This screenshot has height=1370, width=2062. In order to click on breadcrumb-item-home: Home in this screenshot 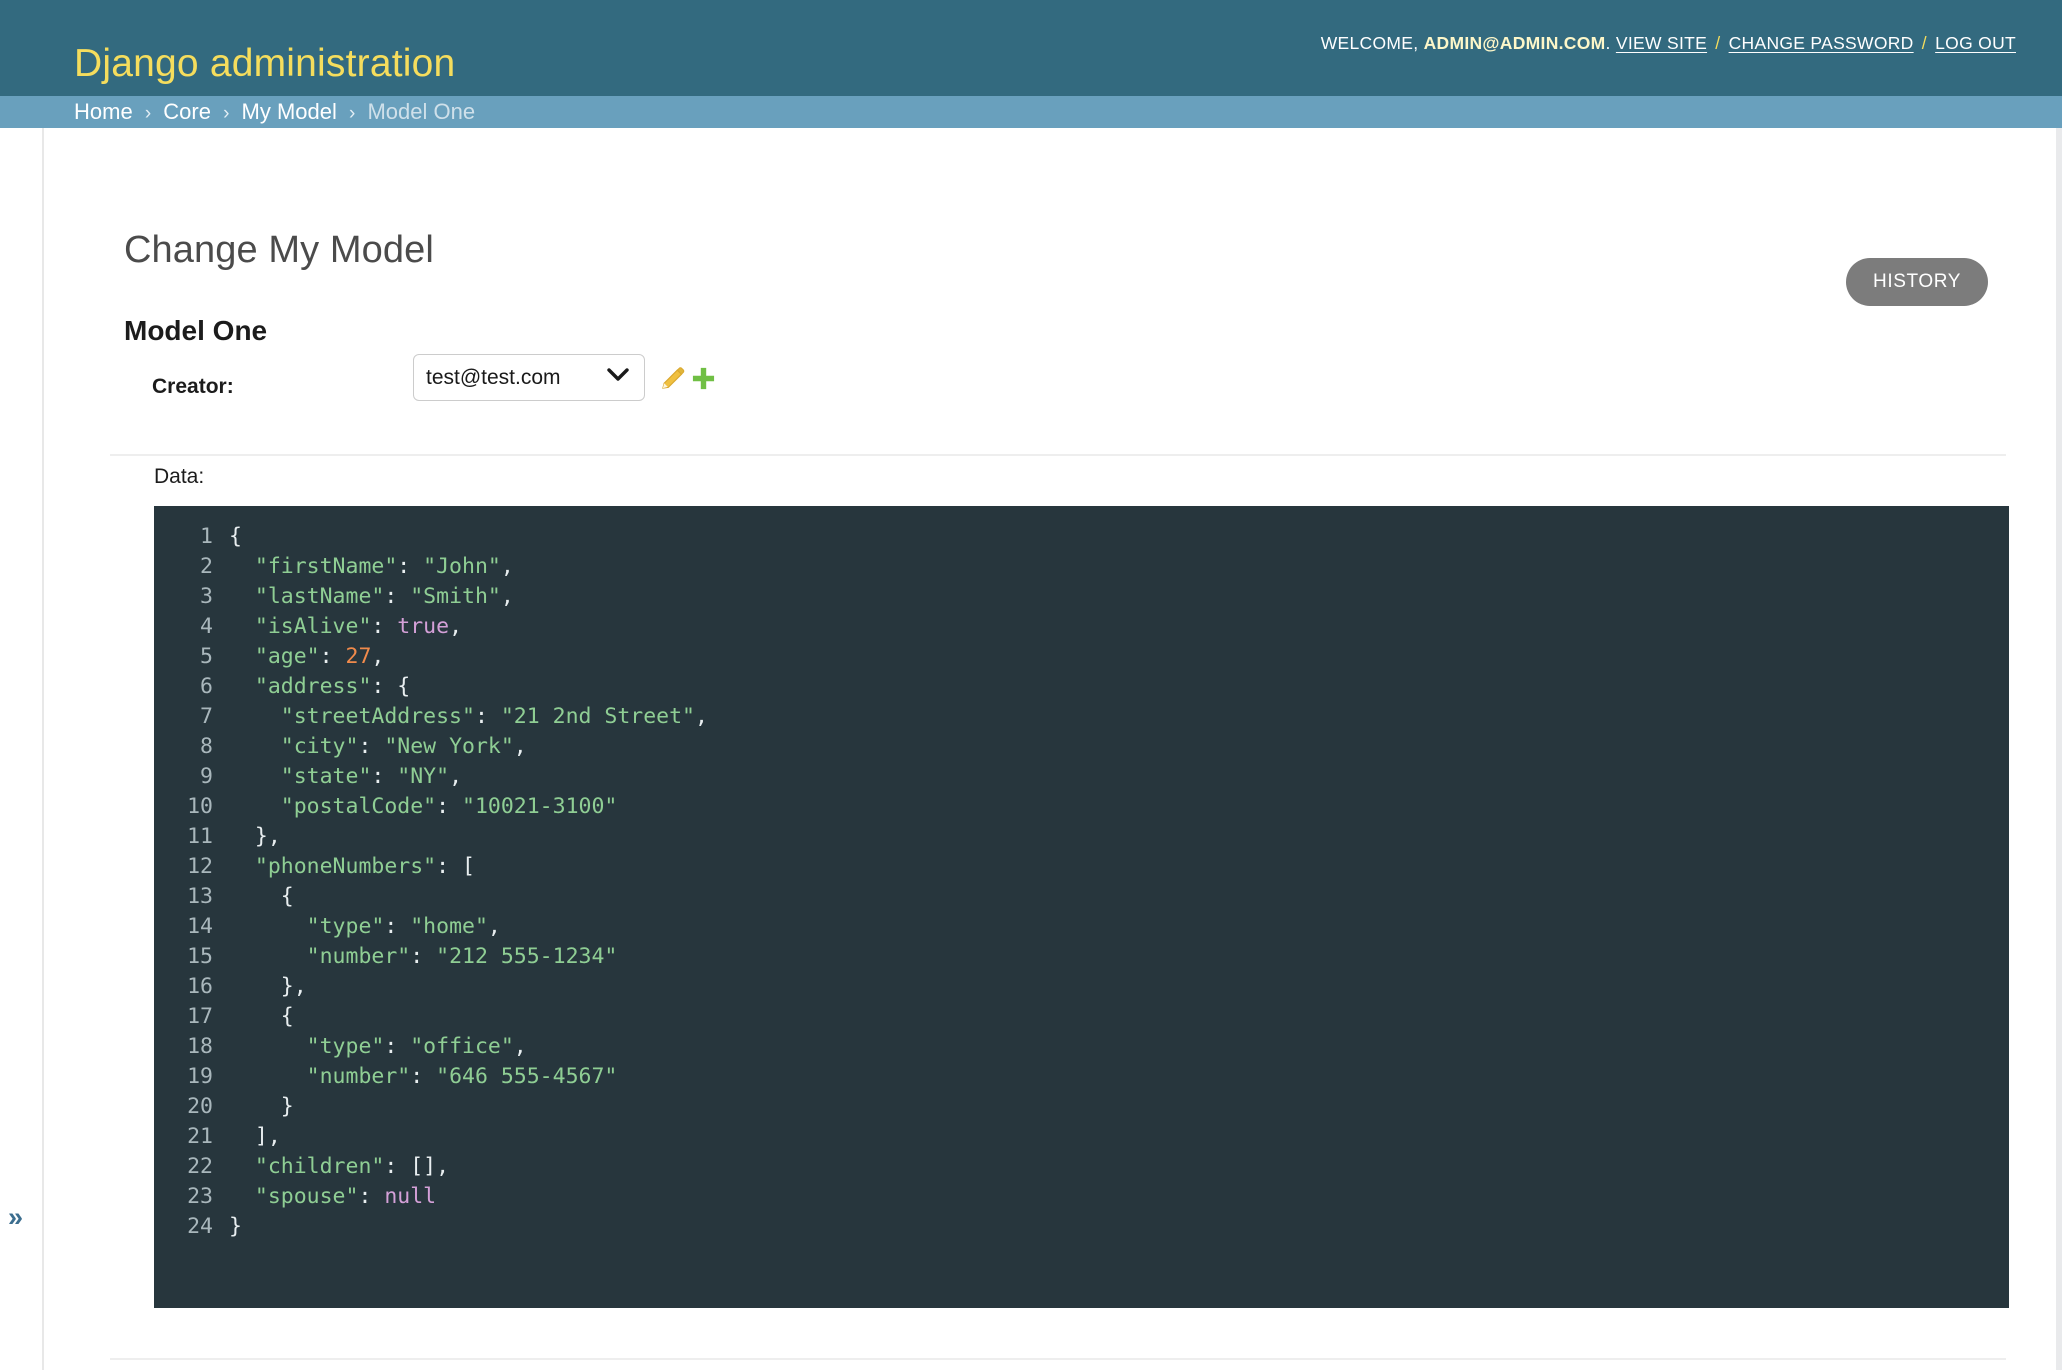, I will do `click(103, 111)`.